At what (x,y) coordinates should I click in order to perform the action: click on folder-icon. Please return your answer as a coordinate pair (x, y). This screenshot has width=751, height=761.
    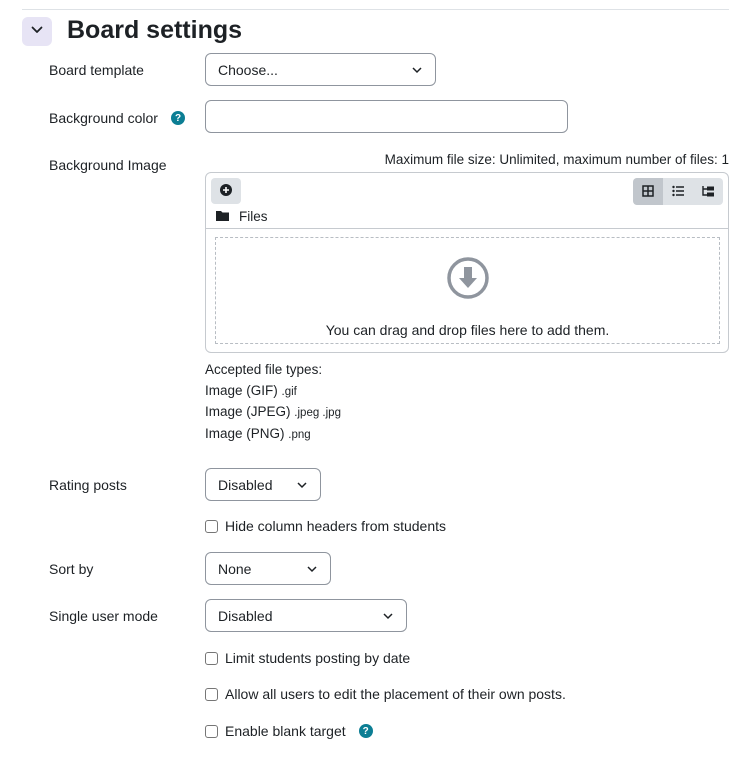
    Looking at the image, I should click on (222, 216).